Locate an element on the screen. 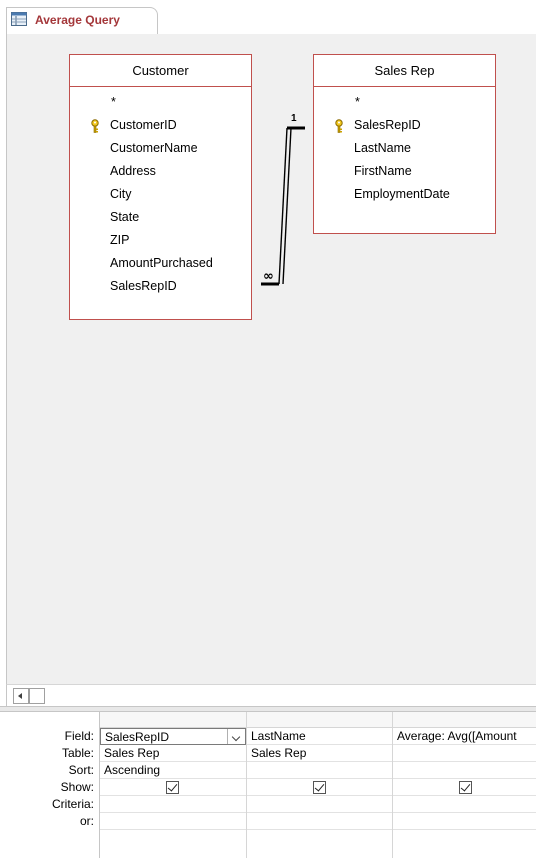 This screenshot has width=536, height=858. grid-field-cell: Average: Avg([Amount is located at coordinates (464, 736).